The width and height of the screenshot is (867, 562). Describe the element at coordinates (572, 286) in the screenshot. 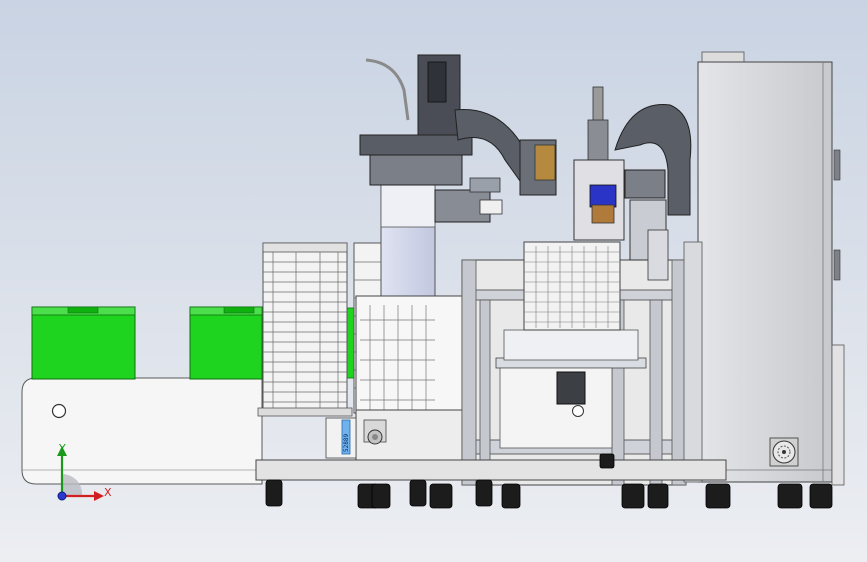

I see `slotted-tray` at that location.